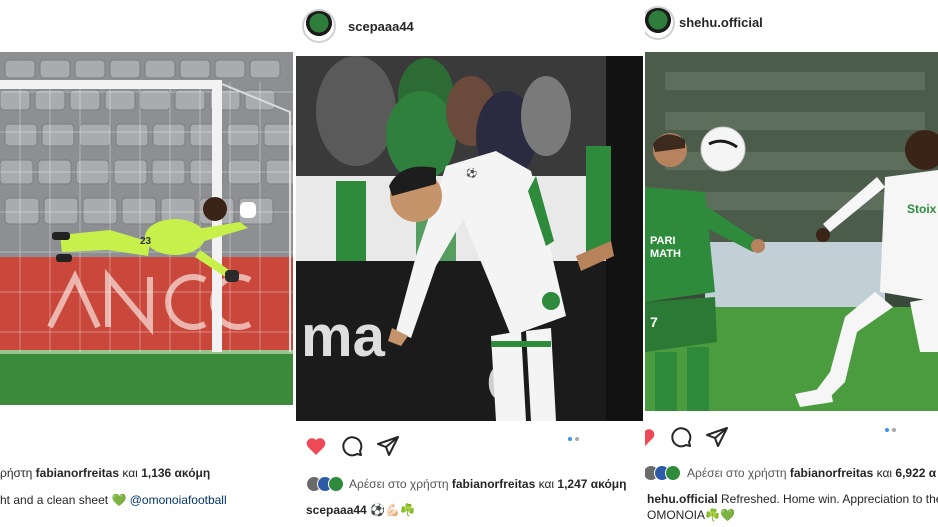 The width and height of the screenshot is (938, 527). What do you see at coordinates (16, 473) in the screenshot?
I see `likes-prefix: ρήστη` at bounding box center [16, 473].